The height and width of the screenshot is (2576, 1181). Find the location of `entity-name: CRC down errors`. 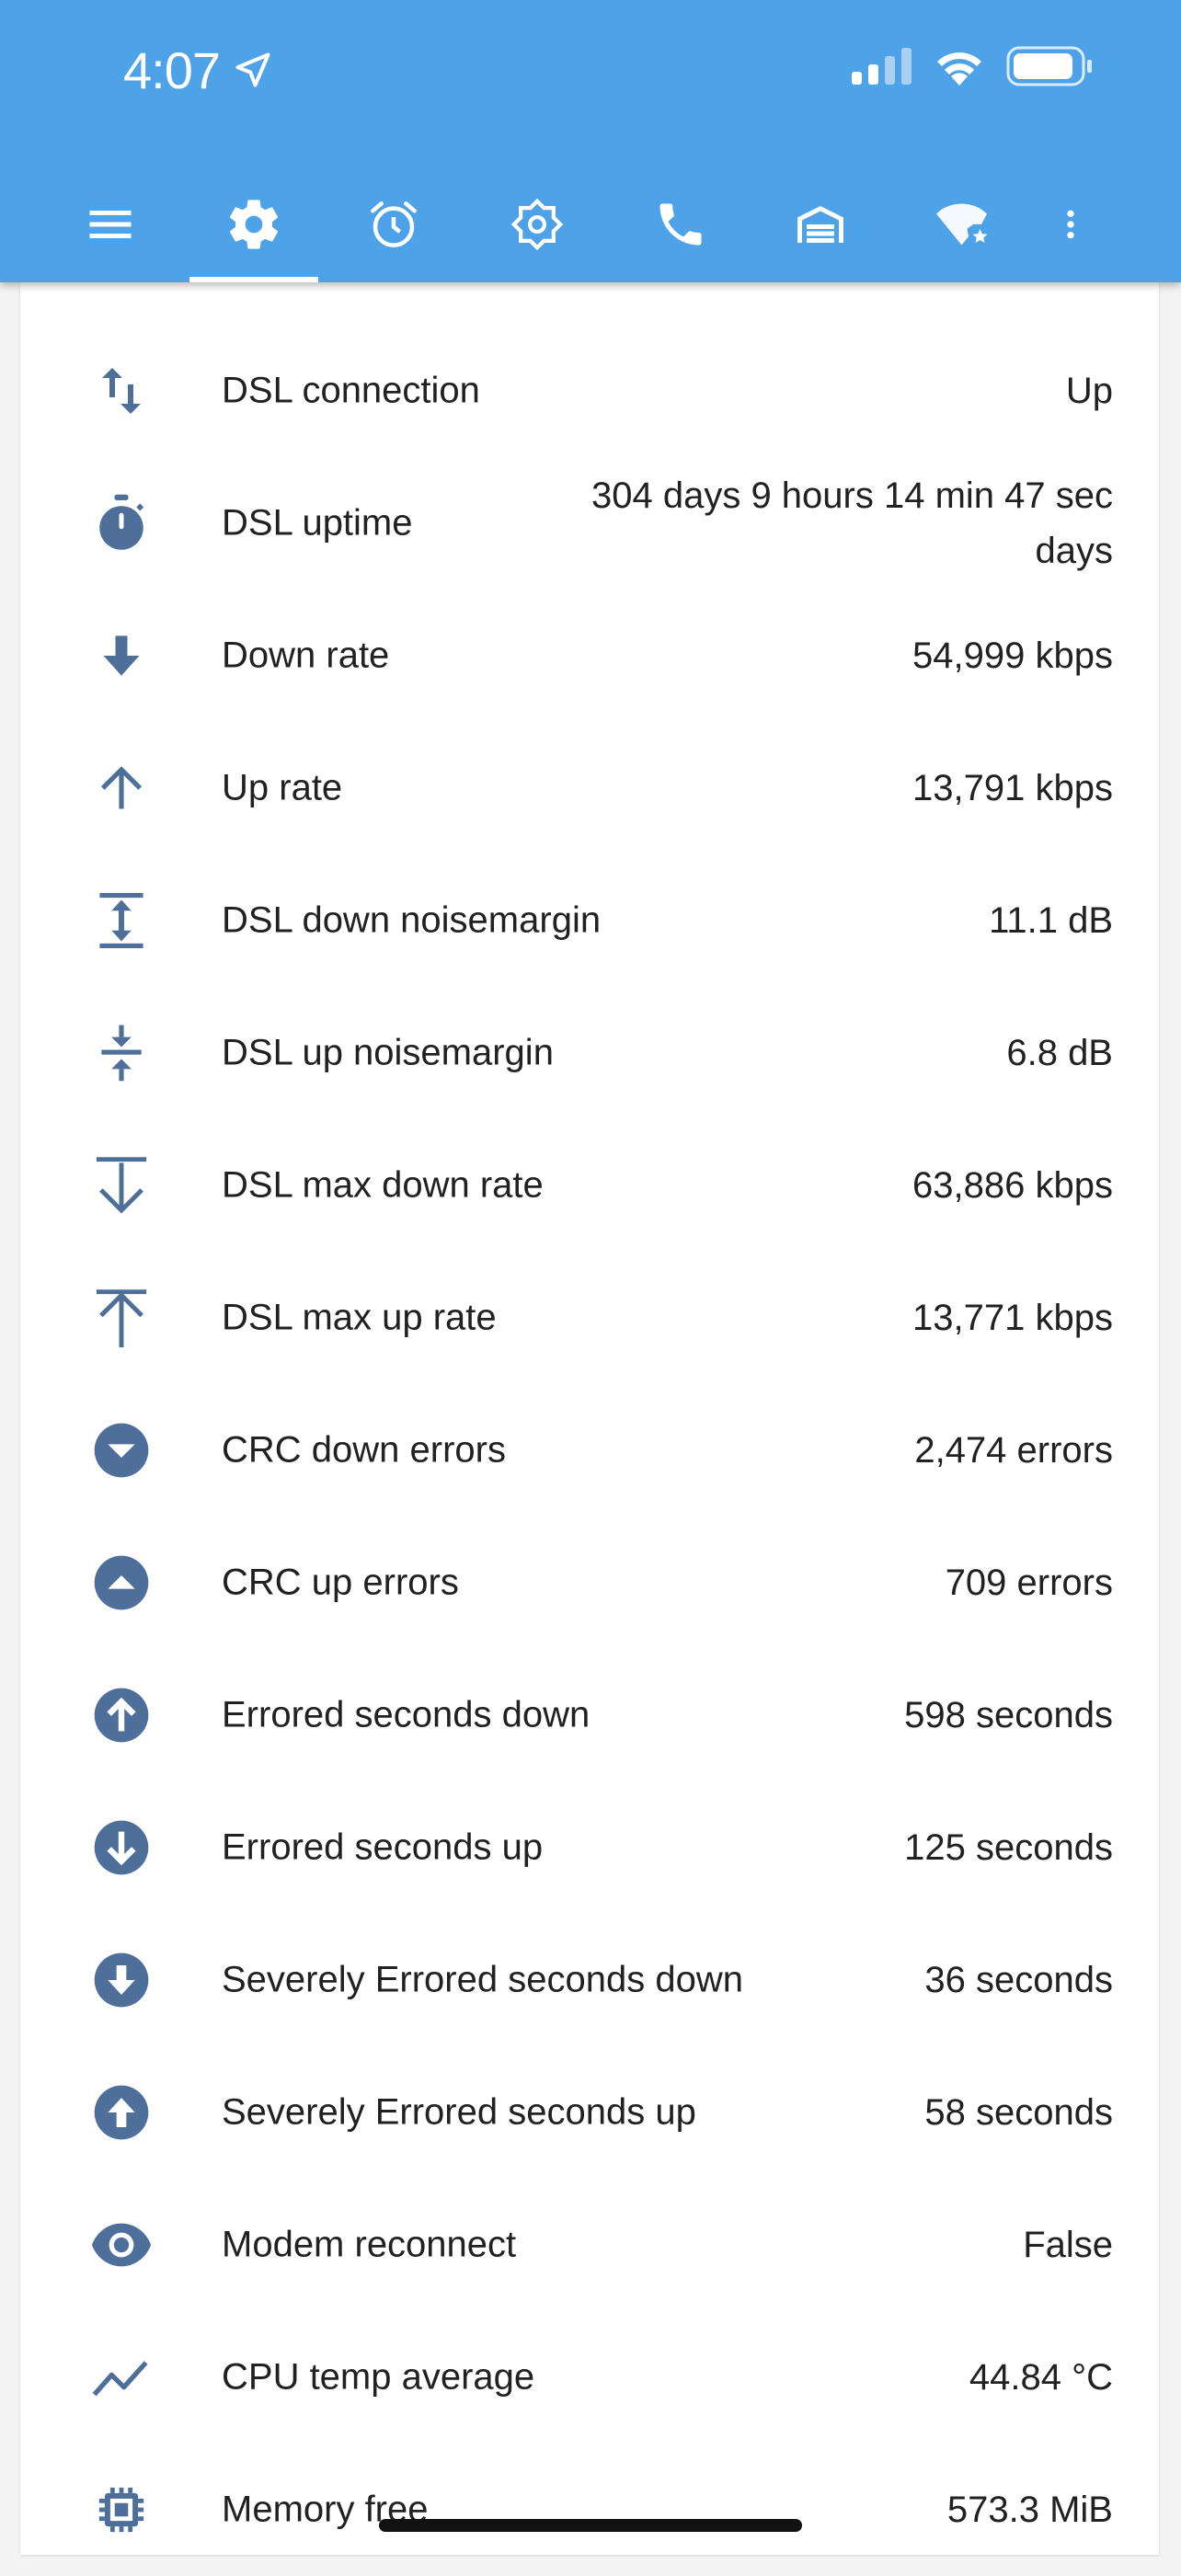

entity-name: CRC down errors is located at coordinates (364, 1450).